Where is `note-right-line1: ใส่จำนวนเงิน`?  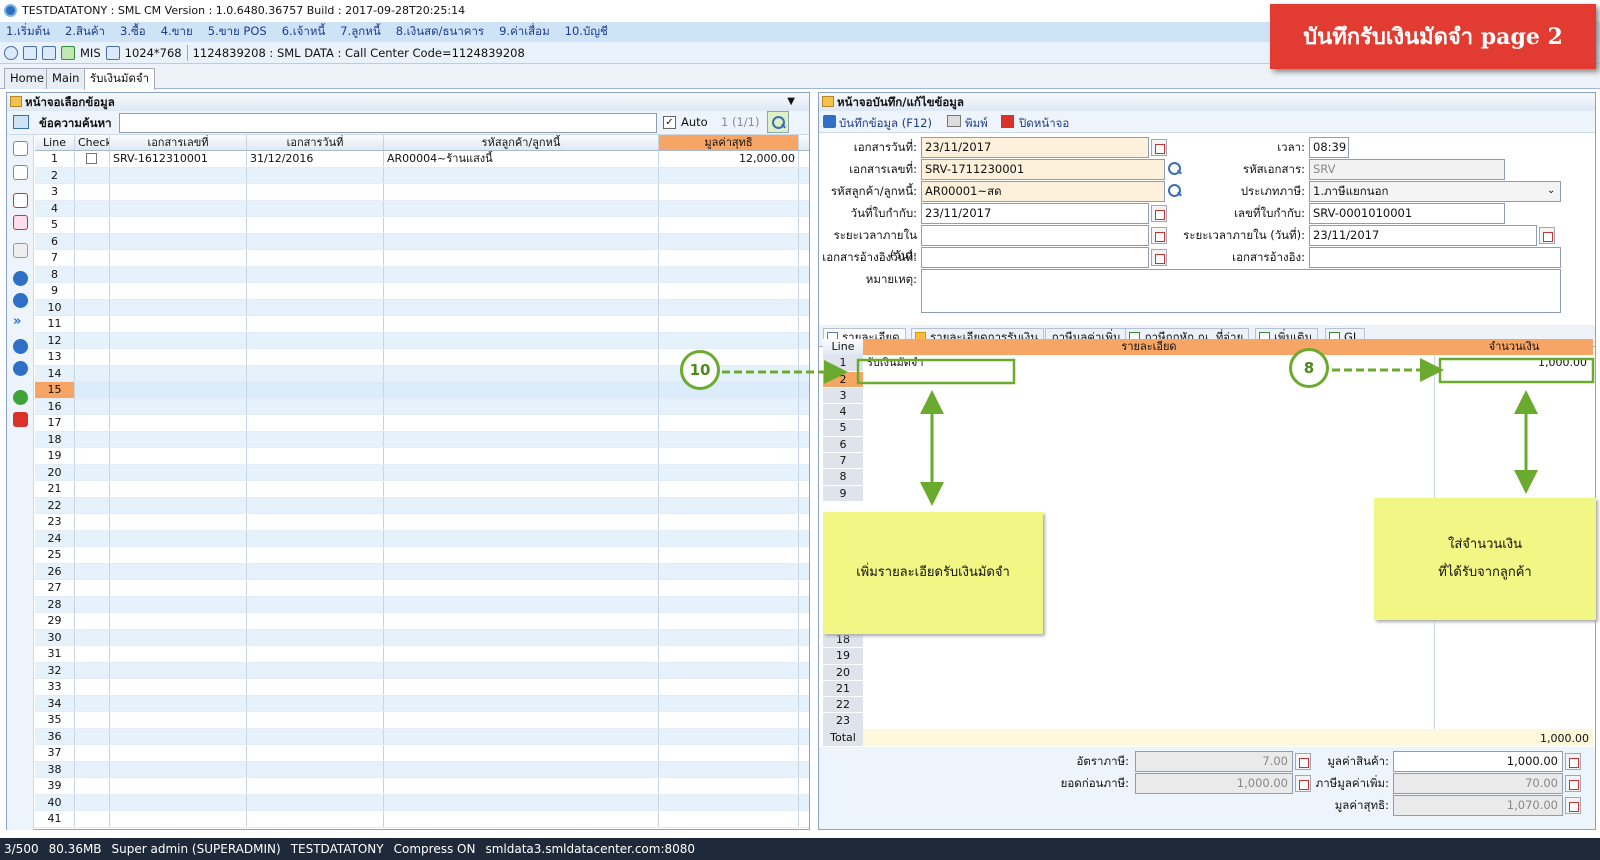
note-right-line1: ใส่จำนวนเงิน is located at coordinates (1485, 544).